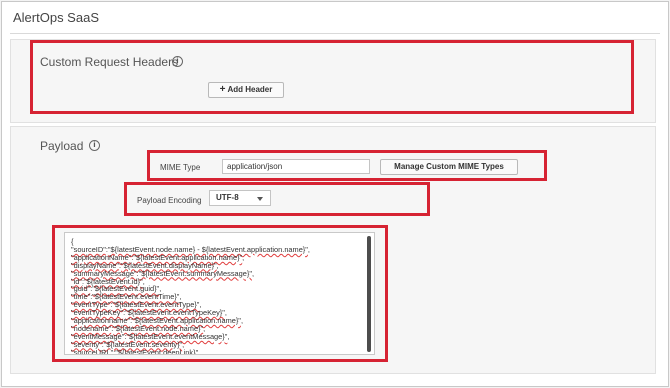 The height and width of the screenshot is (388, 670). What do you see at coordinates (449, 167) in the screenshot?
I see `manage-mime-types-button: Manage Custom MIME Types` at bounding box center [449, 167].